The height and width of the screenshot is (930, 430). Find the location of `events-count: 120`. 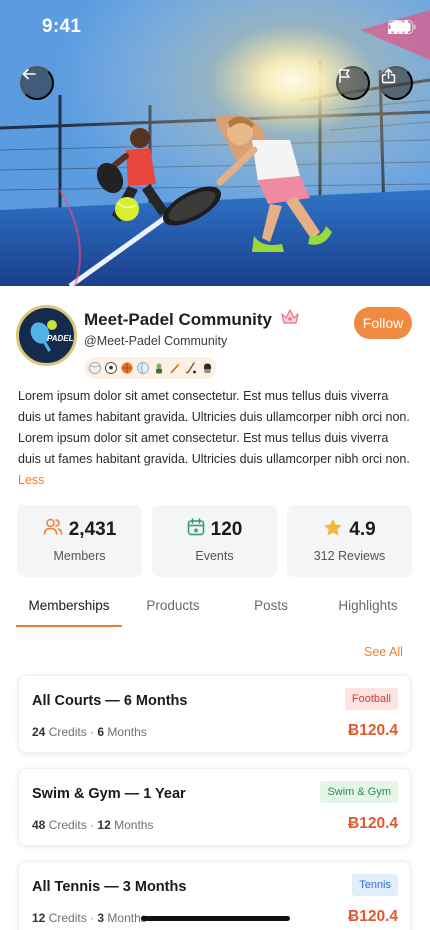

events-count: 120 is located at coordinates (226, 529).